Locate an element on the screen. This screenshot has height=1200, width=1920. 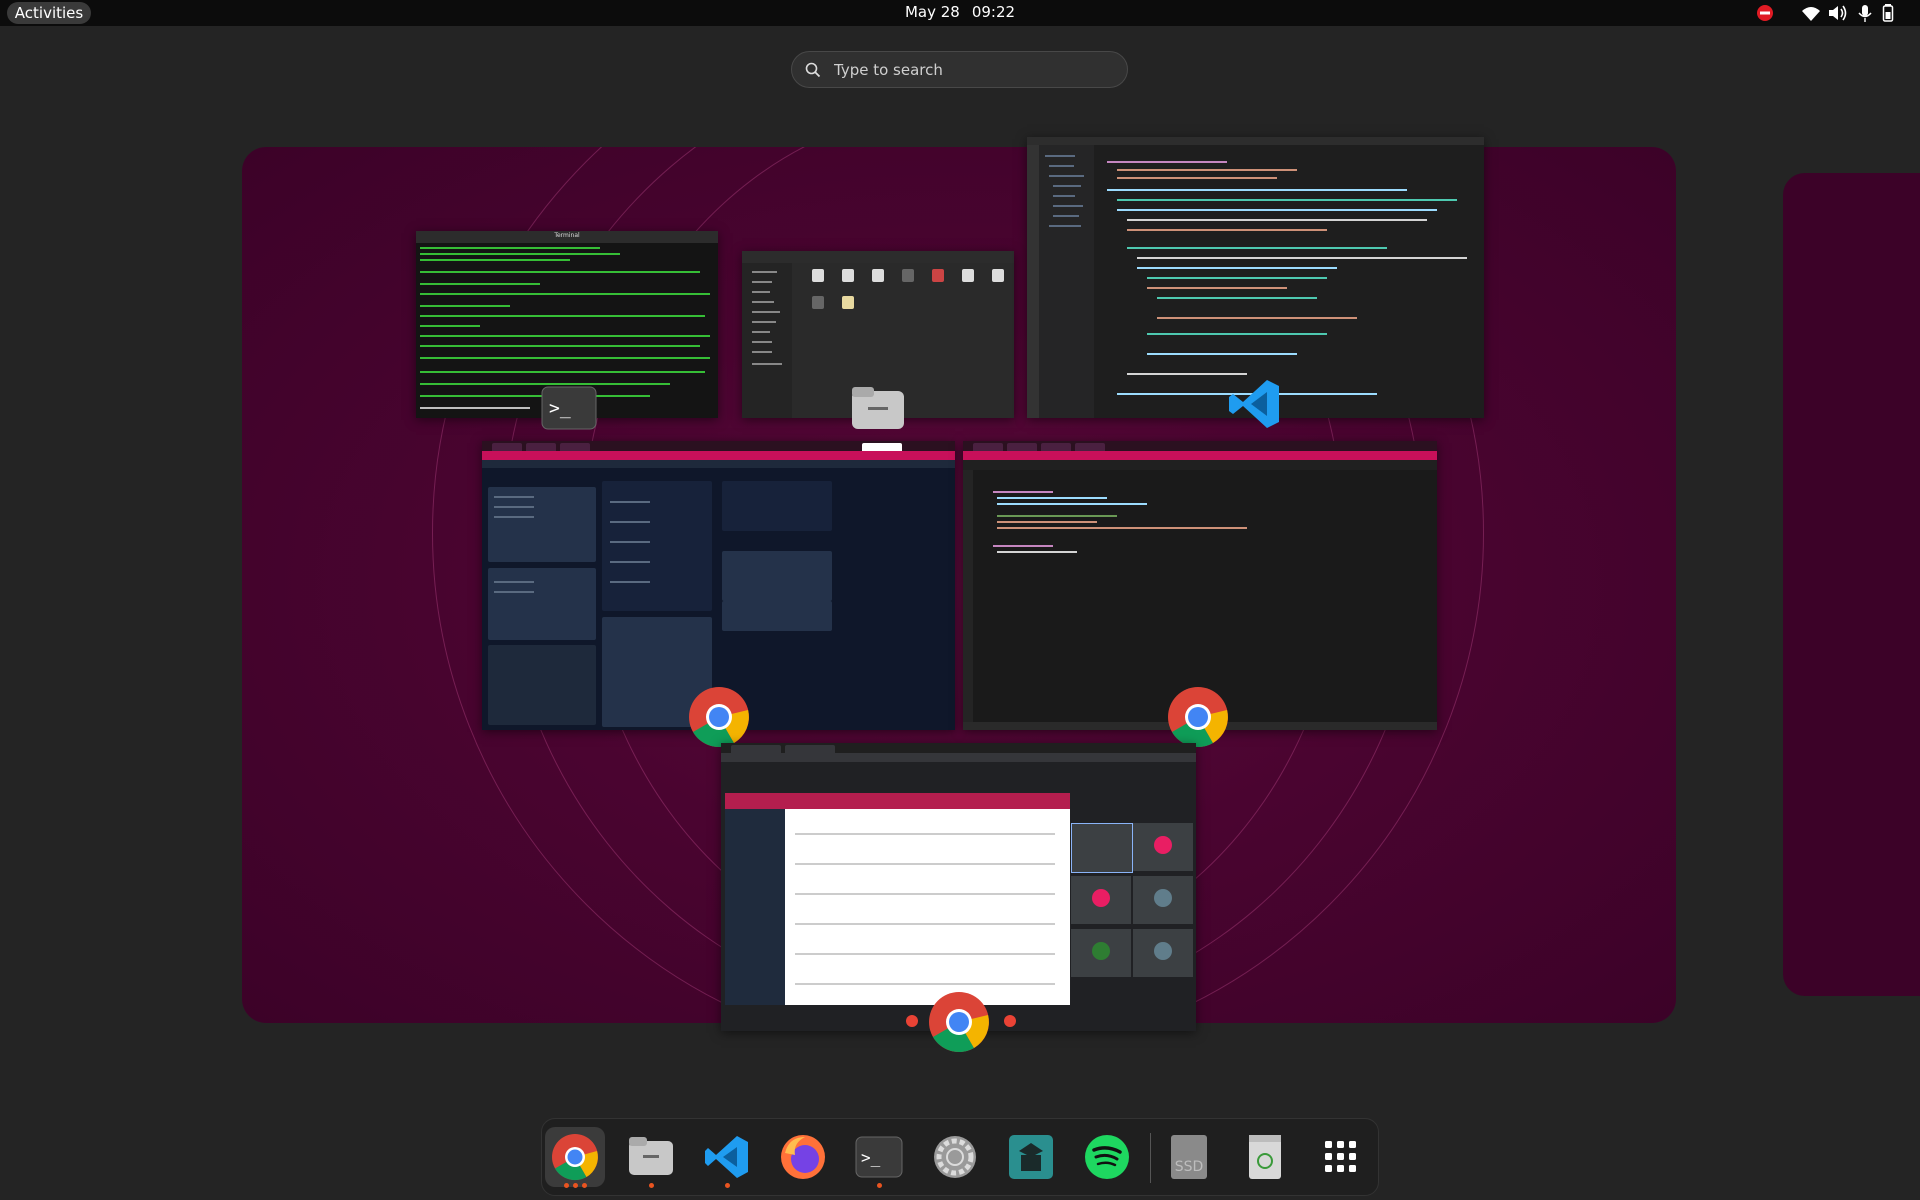
trash-icon is located at coordinates (1265, 1157).